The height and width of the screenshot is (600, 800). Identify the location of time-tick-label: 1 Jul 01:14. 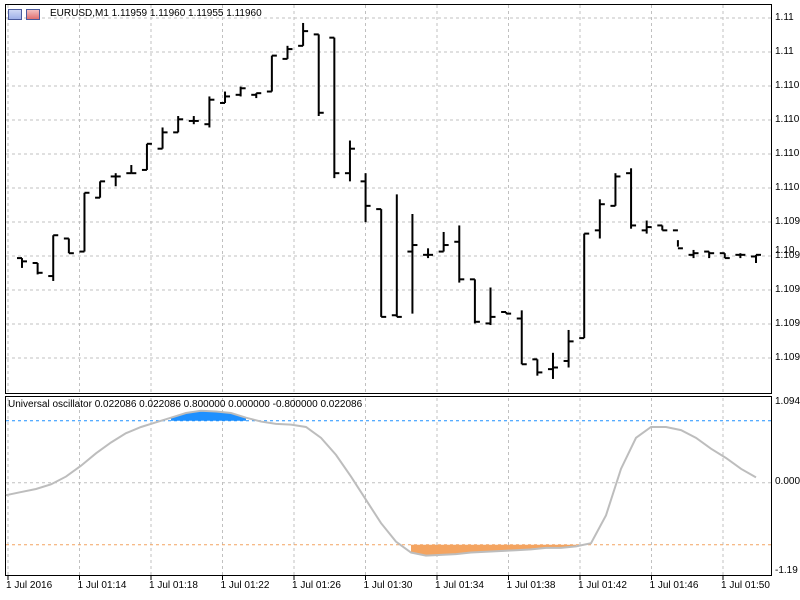
(102, 585).